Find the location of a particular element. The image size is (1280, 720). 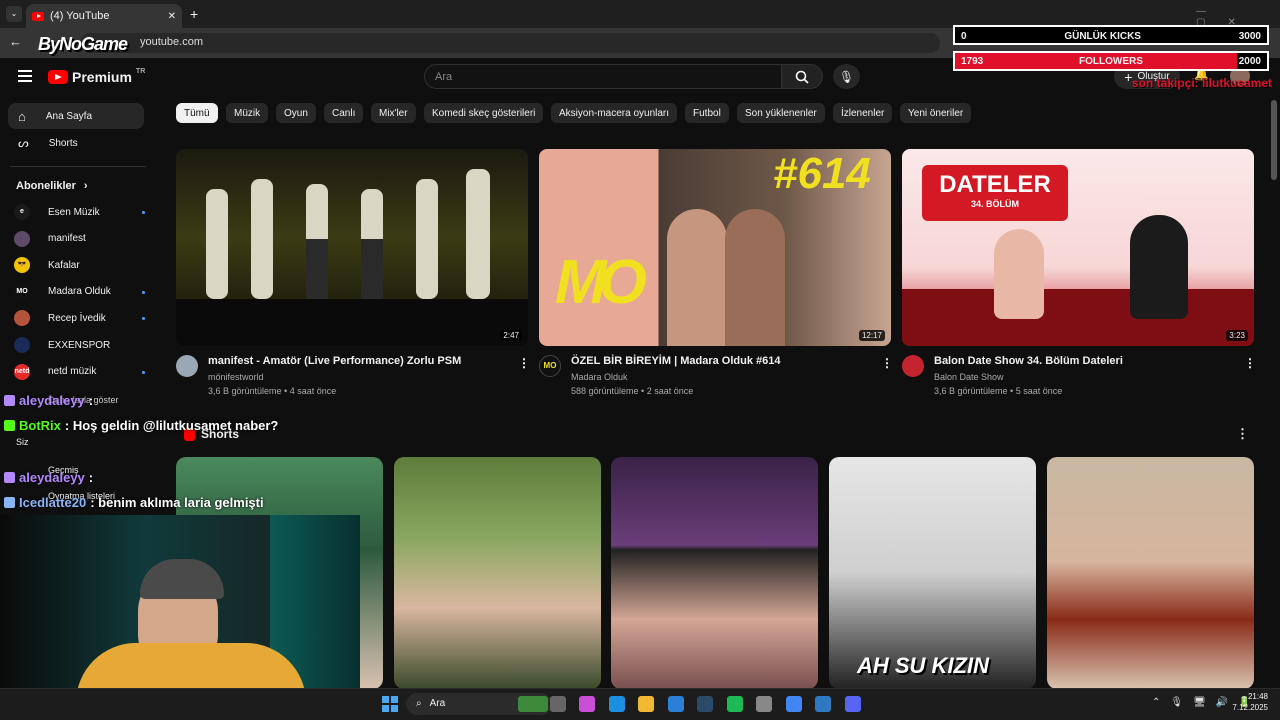

spotify-icon is located at coordinates (734, 704).